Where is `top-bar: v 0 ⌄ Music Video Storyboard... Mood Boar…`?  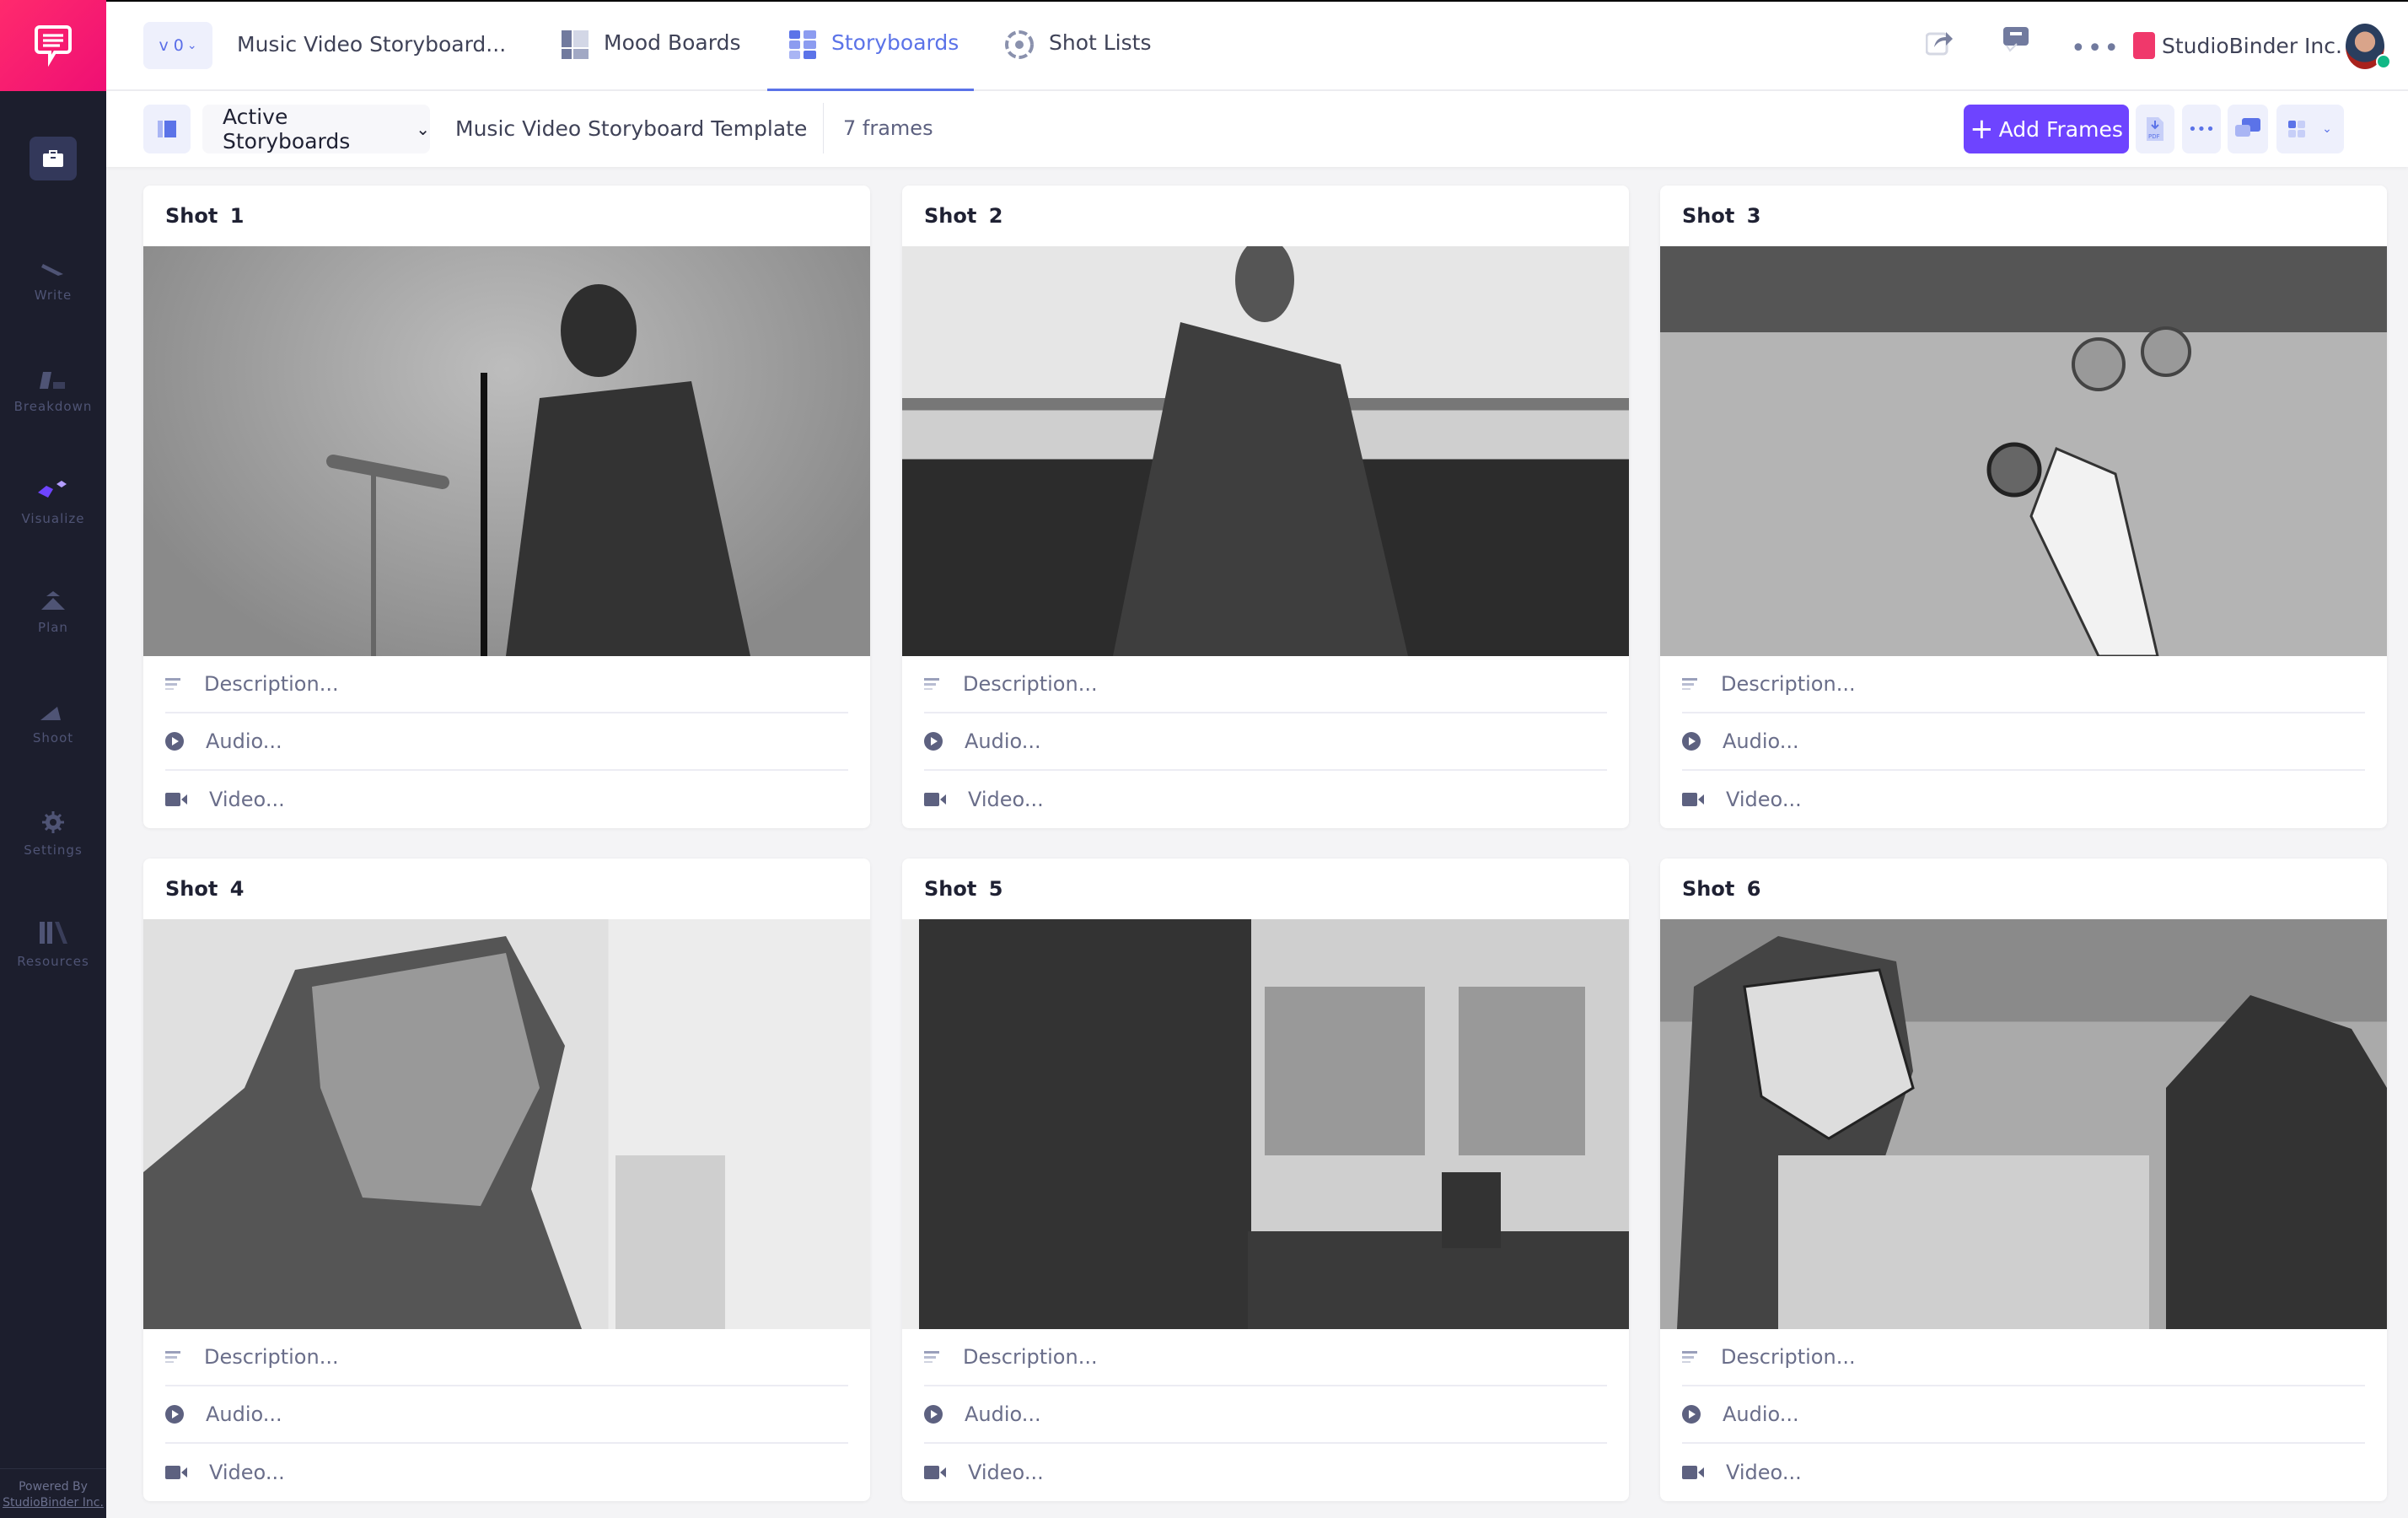 top-bar: v 0 ⌄ Music Video Storyboard... Mood Boar… is located at coordinates (1257, 46).